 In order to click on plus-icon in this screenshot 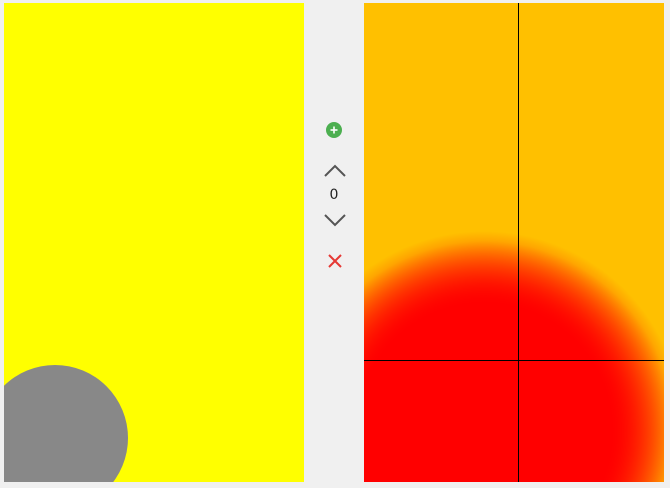, I will do `click(334, 130)`.